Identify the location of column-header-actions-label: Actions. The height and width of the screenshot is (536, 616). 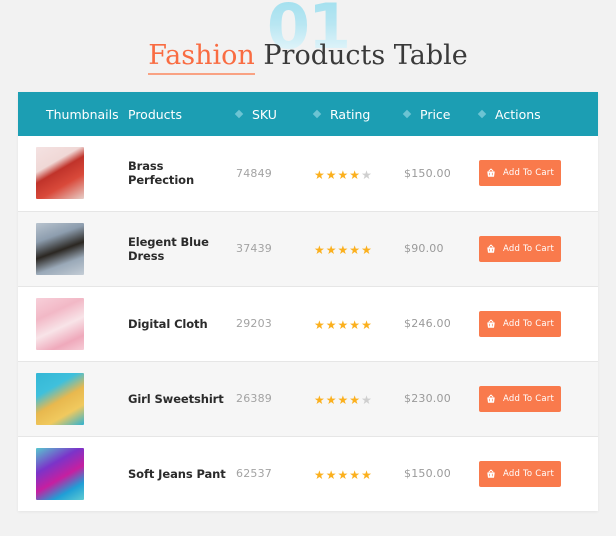
(518, 114).